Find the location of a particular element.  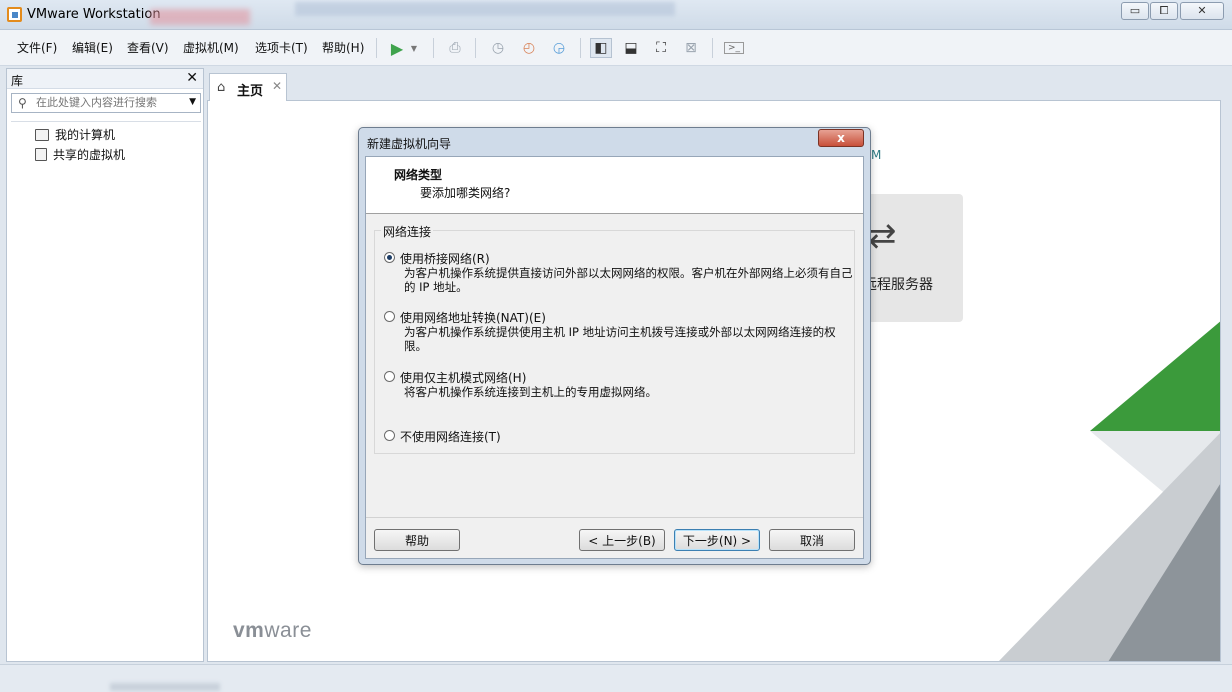

library-search: ⚲ ▼ is located at coordinates (106, 103).